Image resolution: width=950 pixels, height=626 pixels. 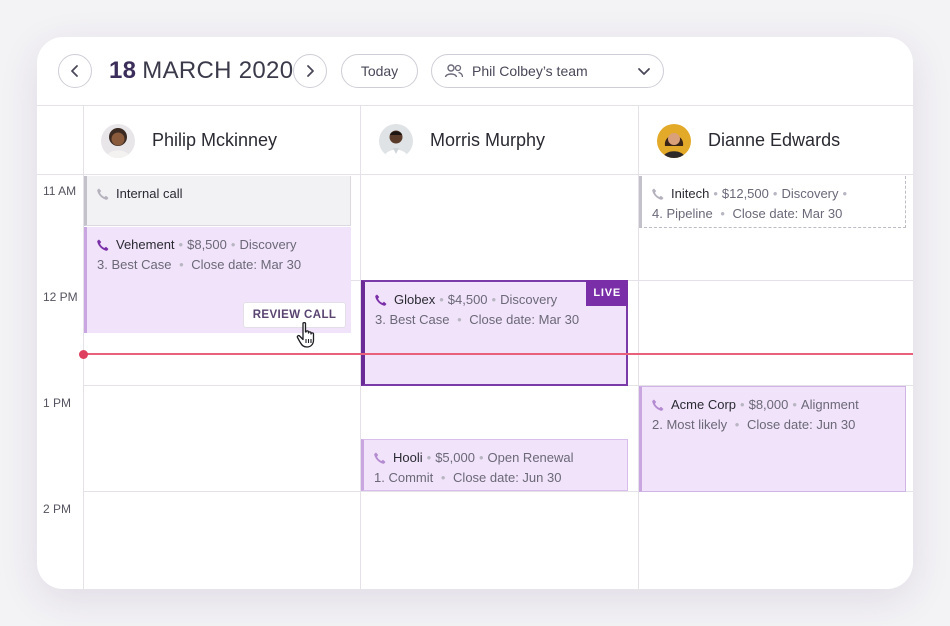 What do you see at coordinates (60, 297) in the screenshot?
I see `time-label: 12 PM` at bounding box center [60, 297].